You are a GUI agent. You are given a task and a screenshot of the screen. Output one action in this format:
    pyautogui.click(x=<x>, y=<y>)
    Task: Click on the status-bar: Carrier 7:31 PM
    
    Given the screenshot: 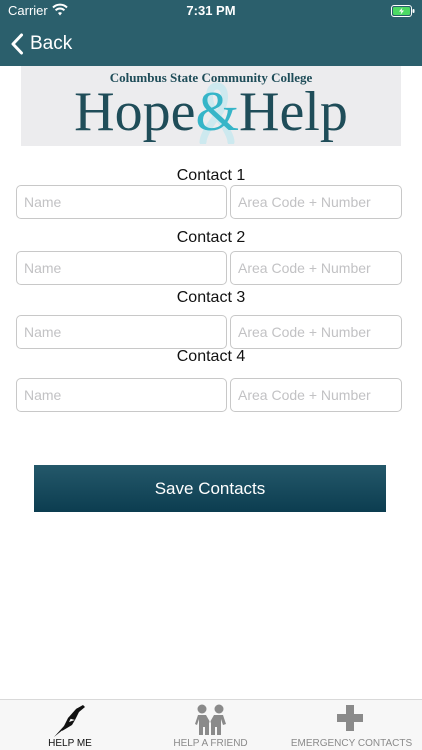 What is the action you would take?
    pyautogui.click(x=211, y=11)
    